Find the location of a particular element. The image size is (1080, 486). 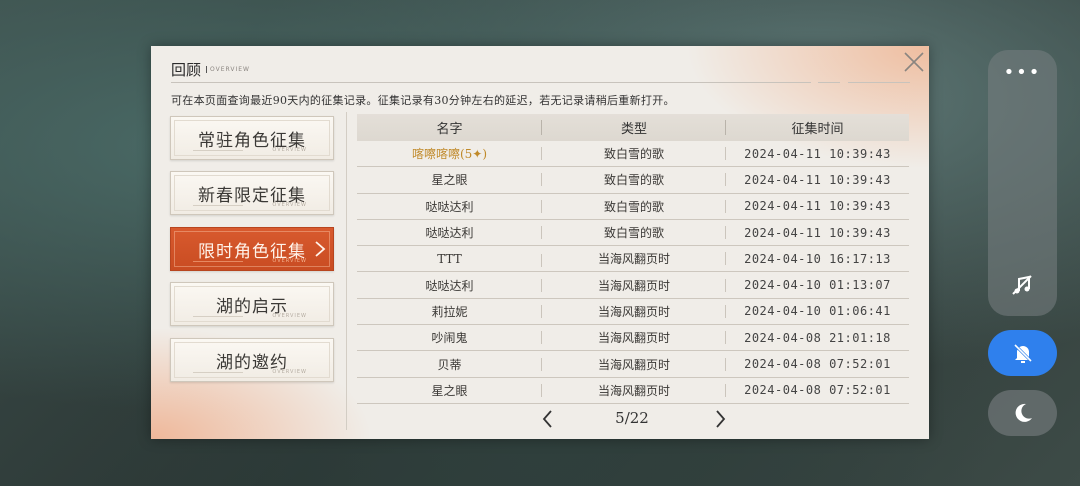

page-indicator: 5/22 is located at coordinates (632, 418).